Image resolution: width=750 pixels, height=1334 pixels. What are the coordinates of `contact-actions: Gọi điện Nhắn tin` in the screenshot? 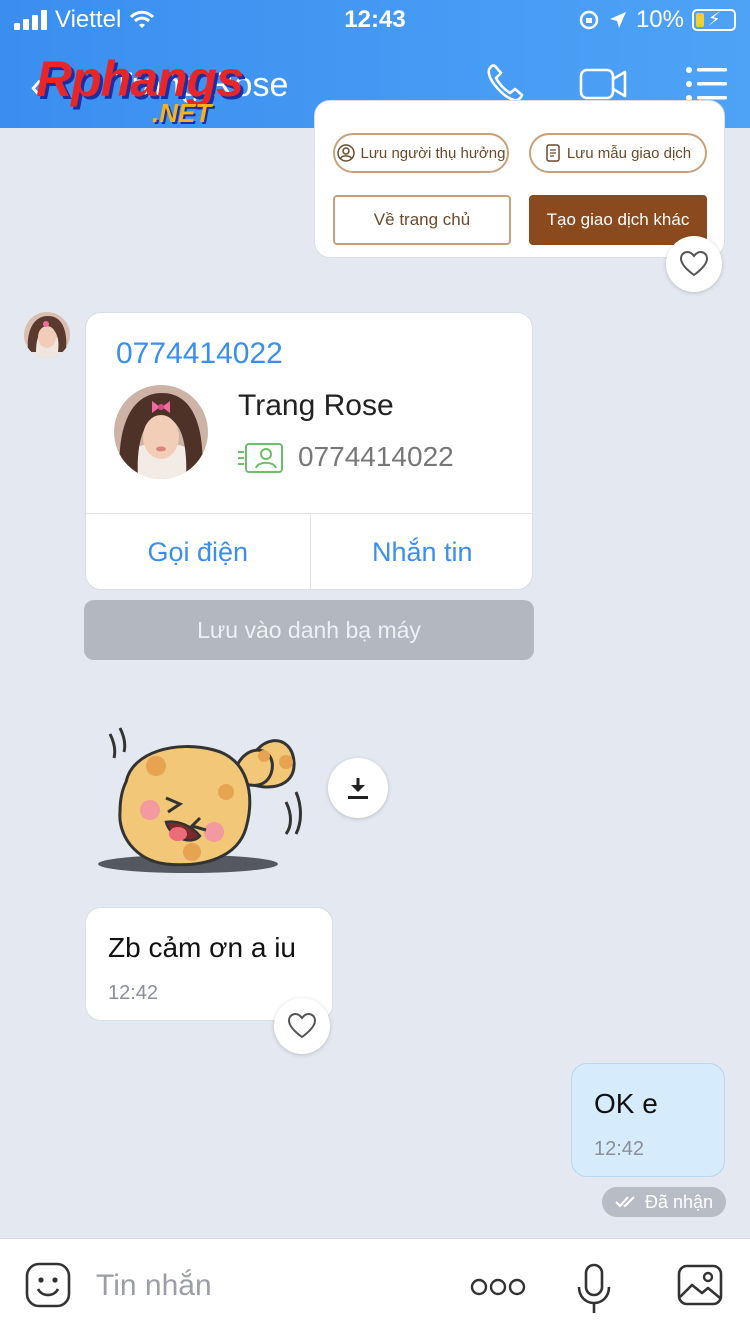 It's located at (309, 551).